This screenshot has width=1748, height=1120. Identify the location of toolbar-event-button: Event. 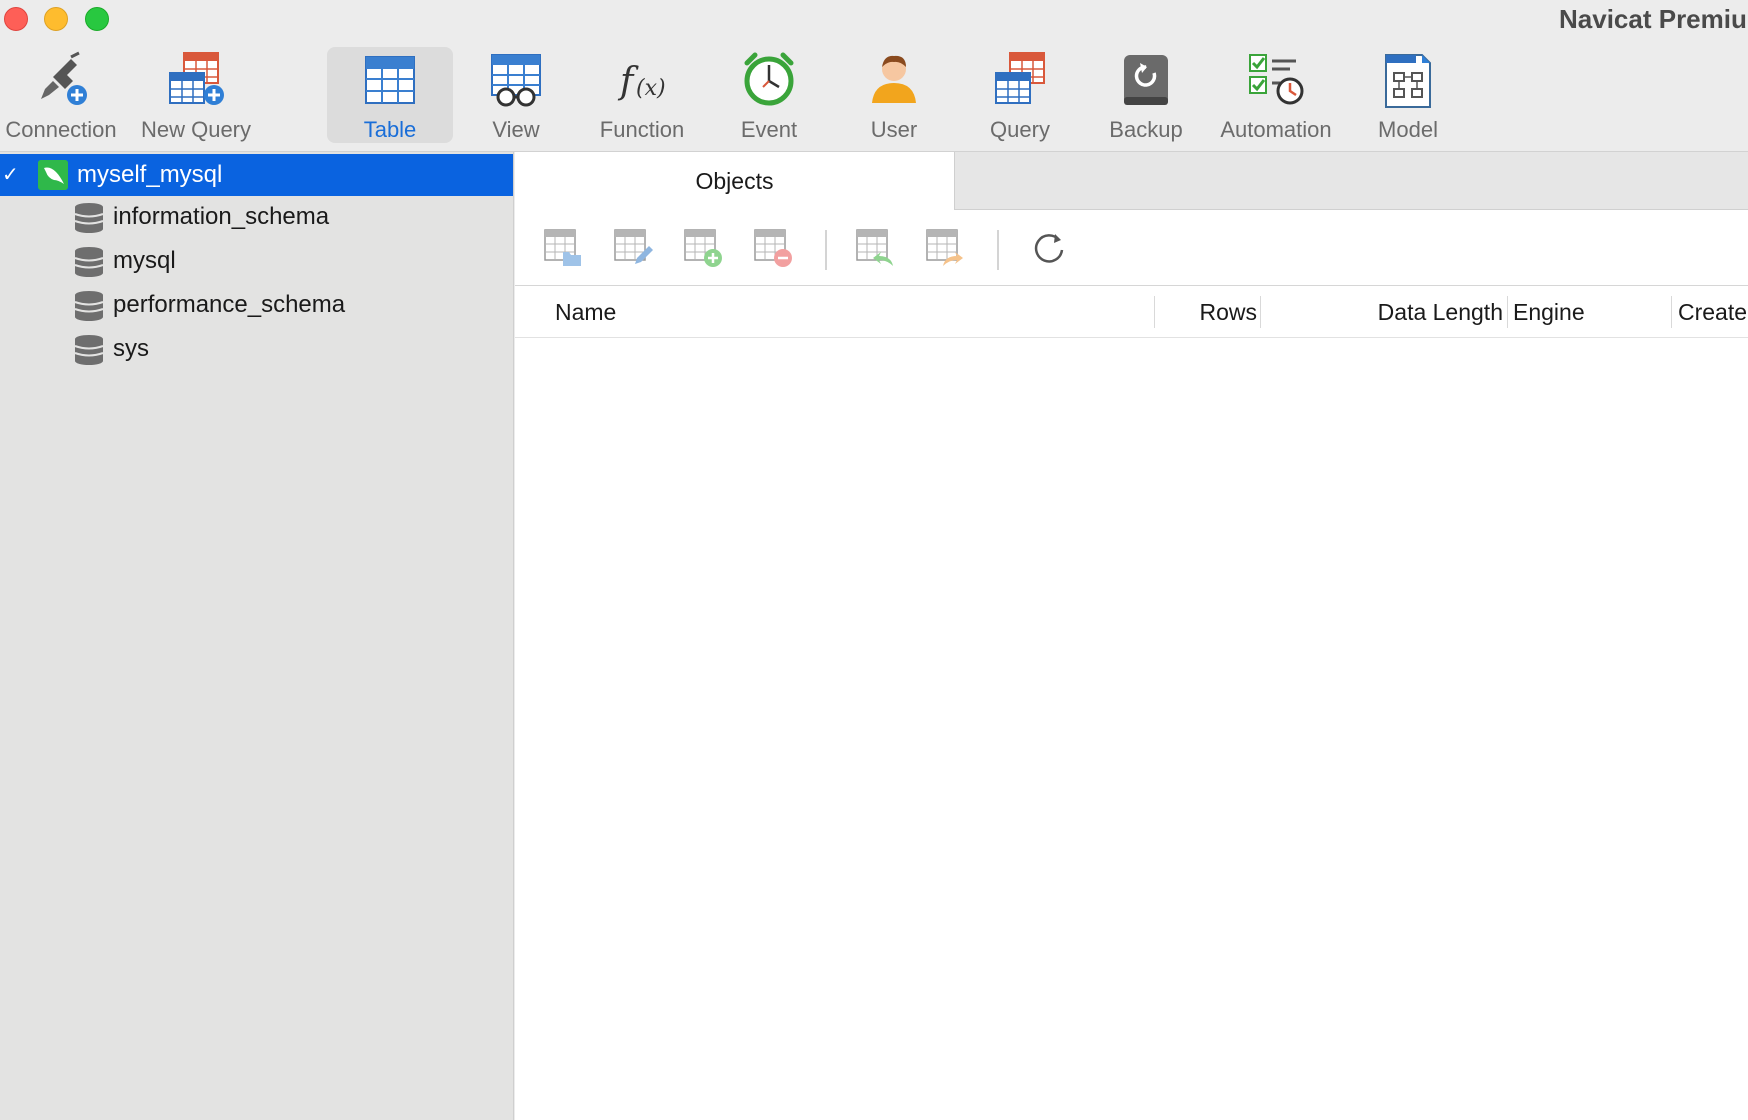
(769, 95).